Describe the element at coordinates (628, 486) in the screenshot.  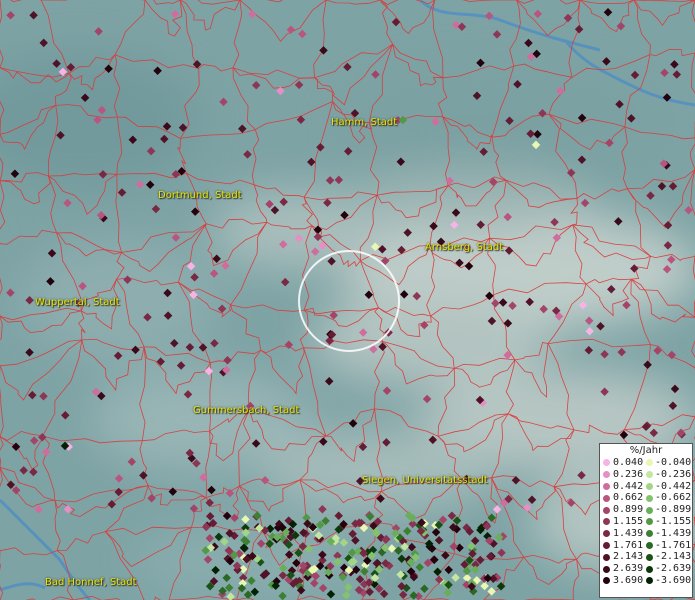
I see `legend-value-positive: 0.442` at that location.